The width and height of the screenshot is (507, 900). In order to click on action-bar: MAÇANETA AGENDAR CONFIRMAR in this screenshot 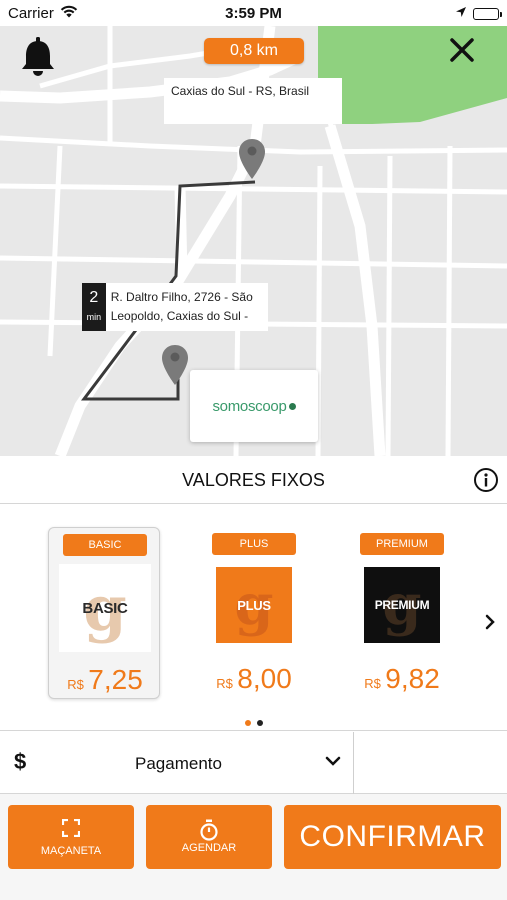, I will do `click(253, 847)`.